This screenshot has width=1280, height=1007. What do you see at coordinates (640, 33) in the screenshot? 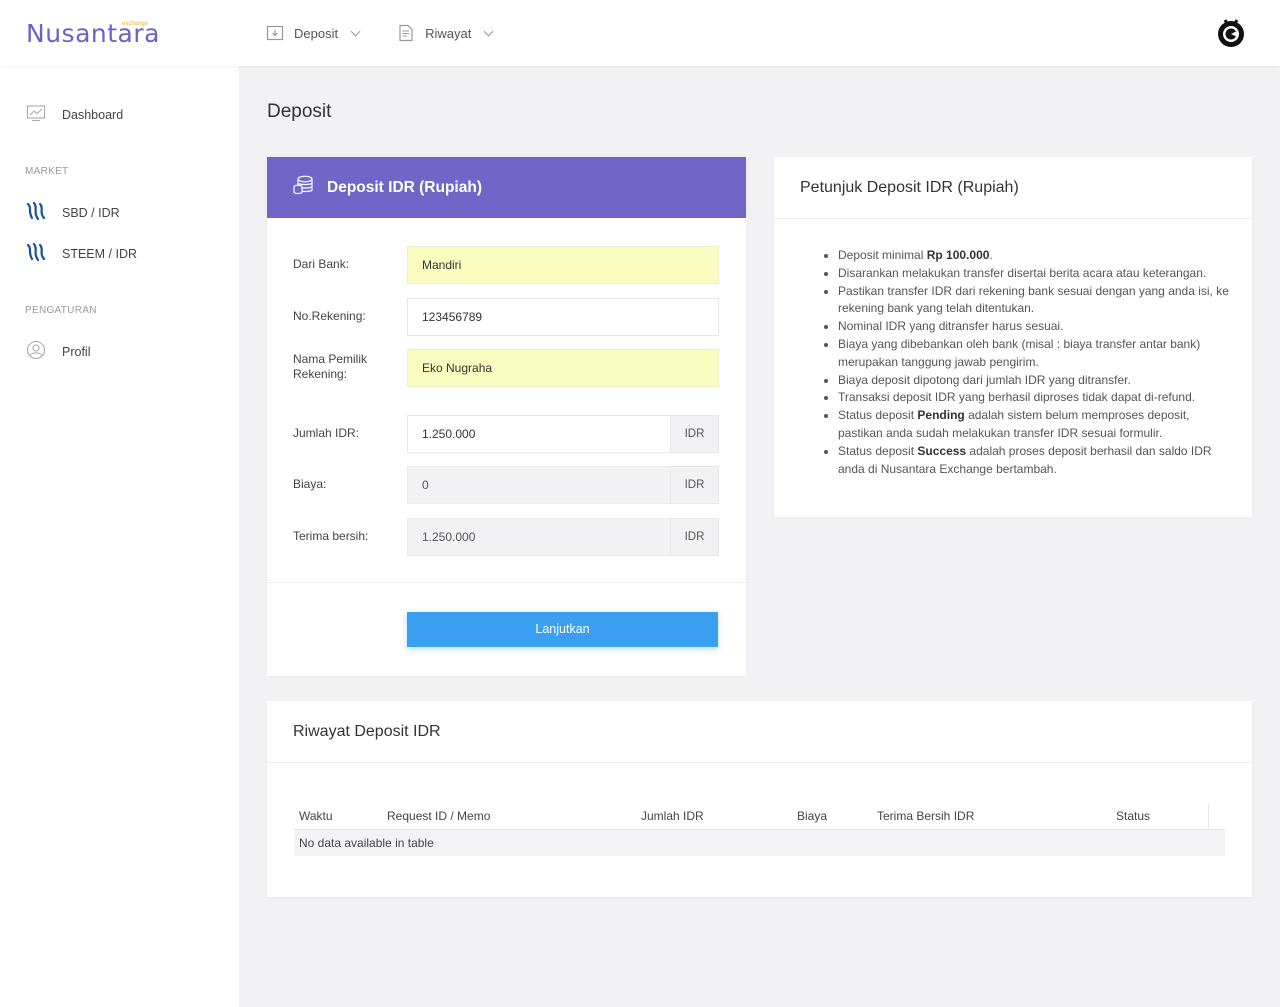
I see `top-header: Nusantara exchange Deposit Riwayat` at bounding box center [640, 33].